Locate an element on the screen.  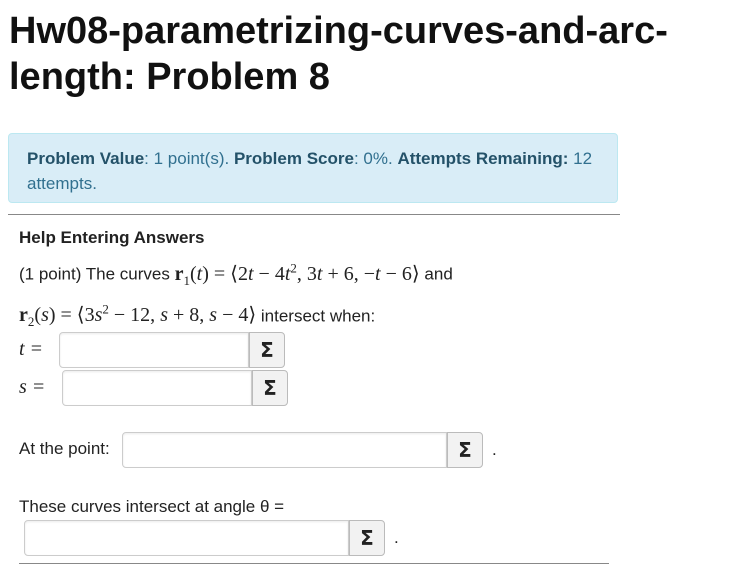
problem-suffix: intersect when: is located at coordinates (318, 316).